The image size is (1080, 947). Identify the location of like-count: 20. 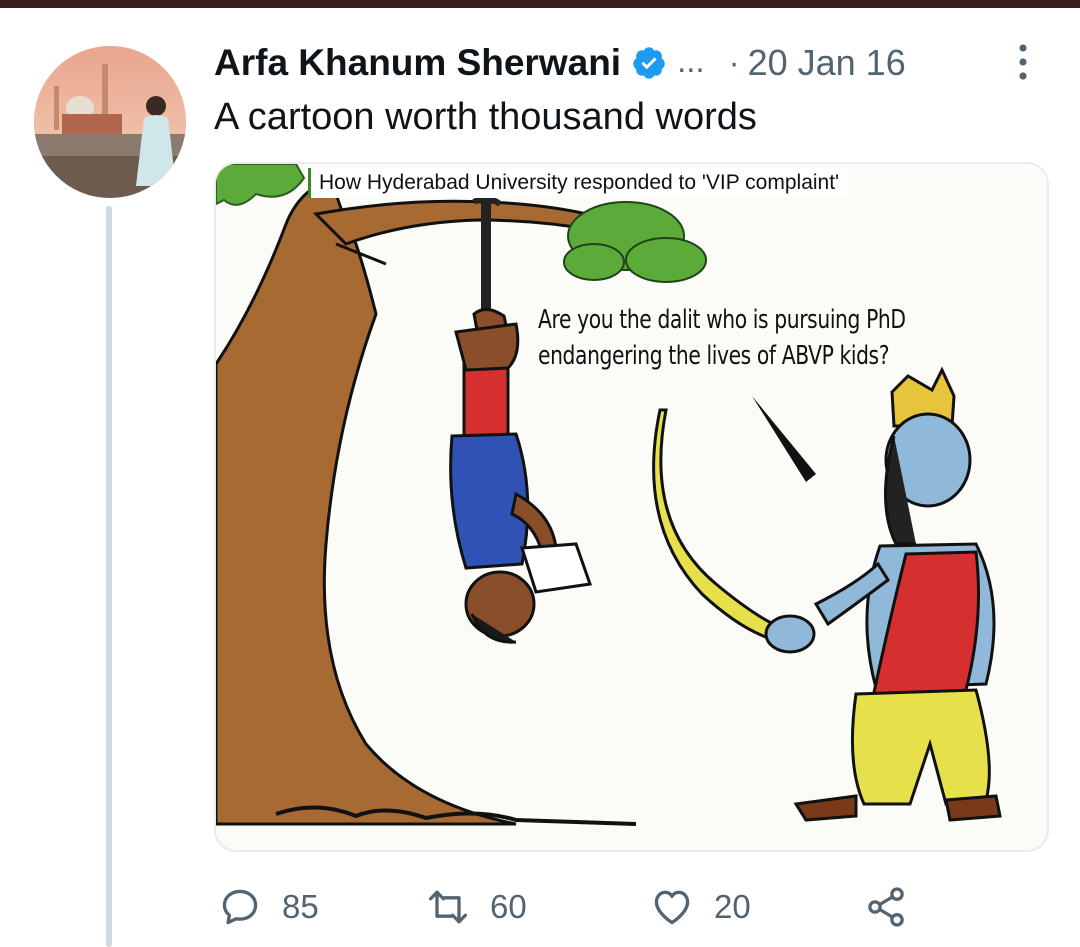
(732, 906).